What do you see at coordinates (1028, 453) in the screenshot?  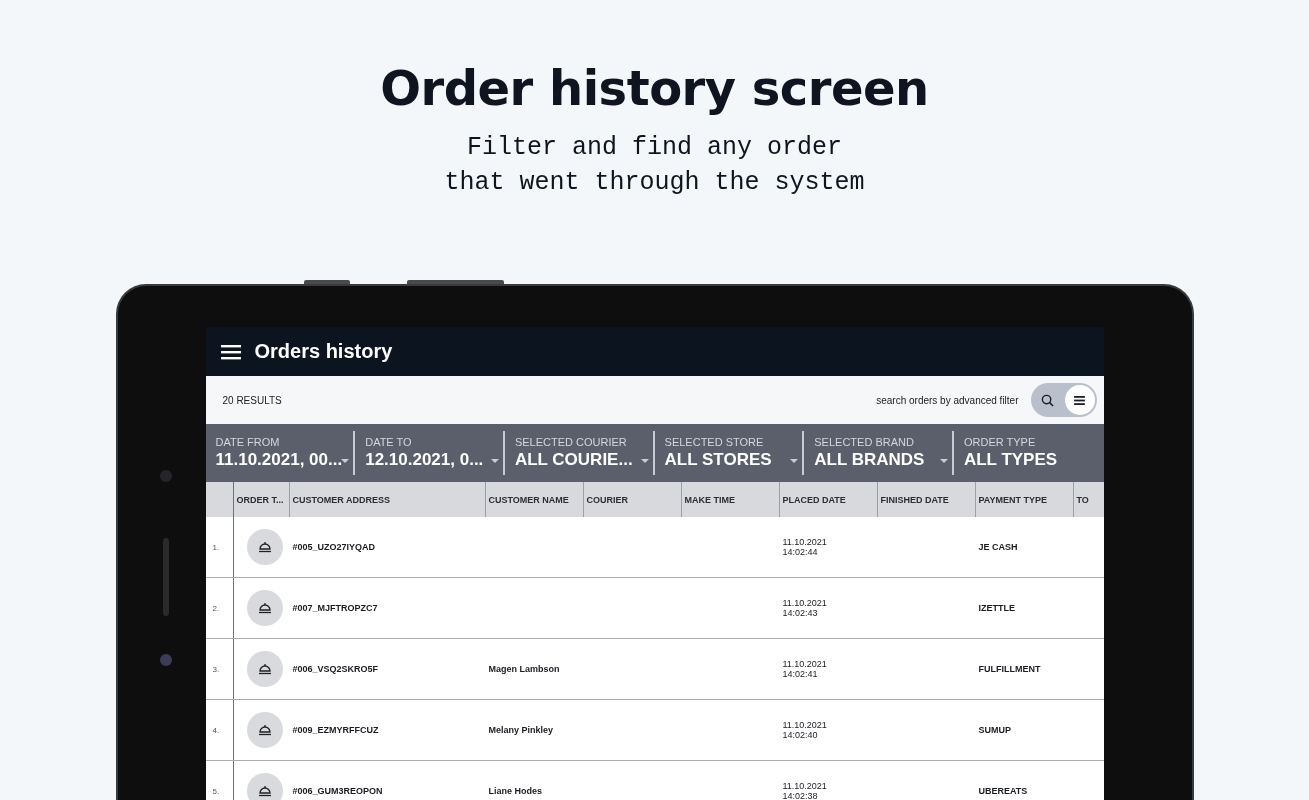 I see `filter-dropdown: ORDER TYPE ALL TYPES` at bounding box center [1028, 453].